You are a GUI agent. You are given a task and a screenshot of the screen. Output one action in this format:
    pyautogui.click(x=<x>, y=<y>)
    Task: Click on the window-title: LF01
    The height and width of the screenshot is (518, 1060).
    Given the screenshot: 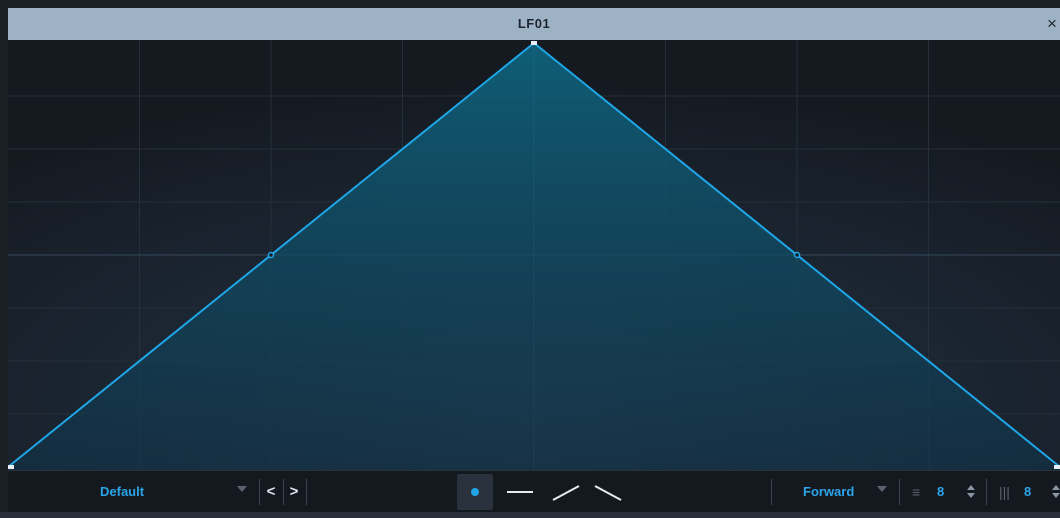 What is the action you would take?
    pyautogui.click(x=534, y=23)
    